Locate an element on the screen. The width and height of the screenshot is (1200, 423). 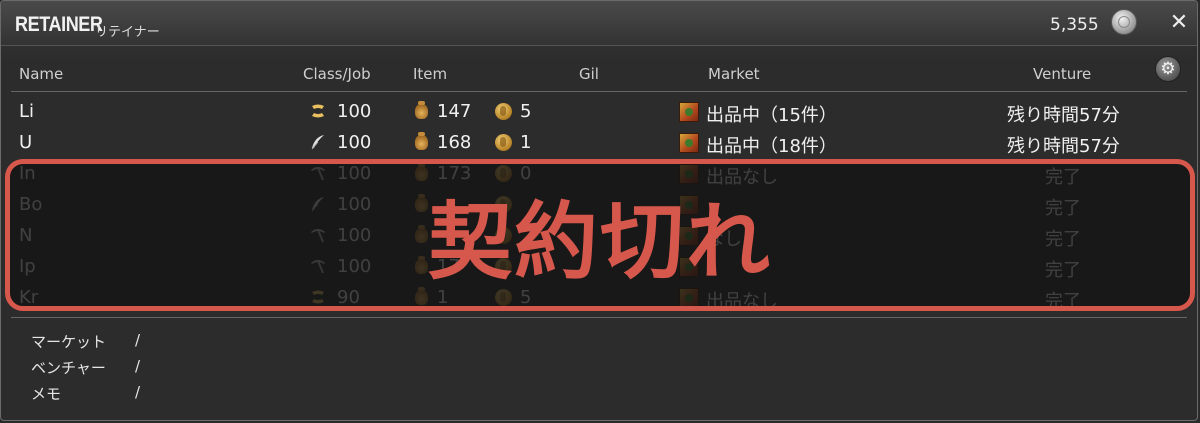
retainer-details: マーケット / ベンチャー / メモ / is located at coordinates (131, 370).